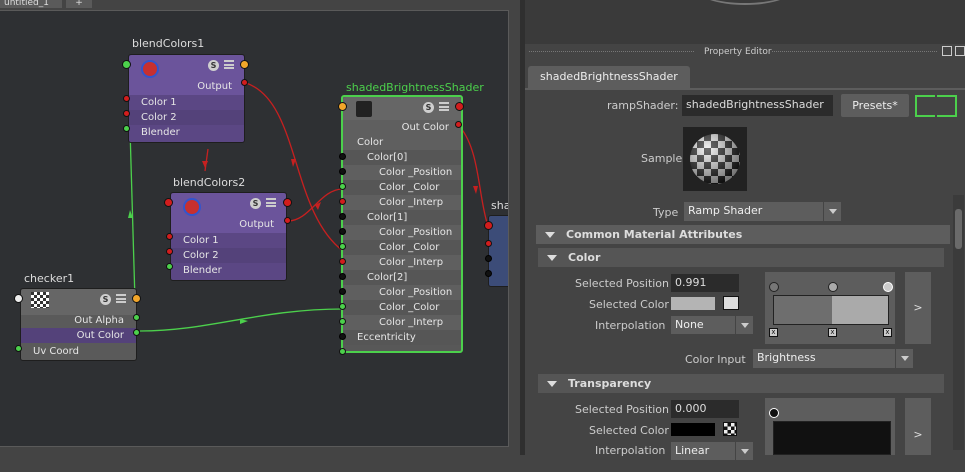 The height and width of the screenshot is (472, 965). I want to click on close-panel-icon, so click(960, 51).